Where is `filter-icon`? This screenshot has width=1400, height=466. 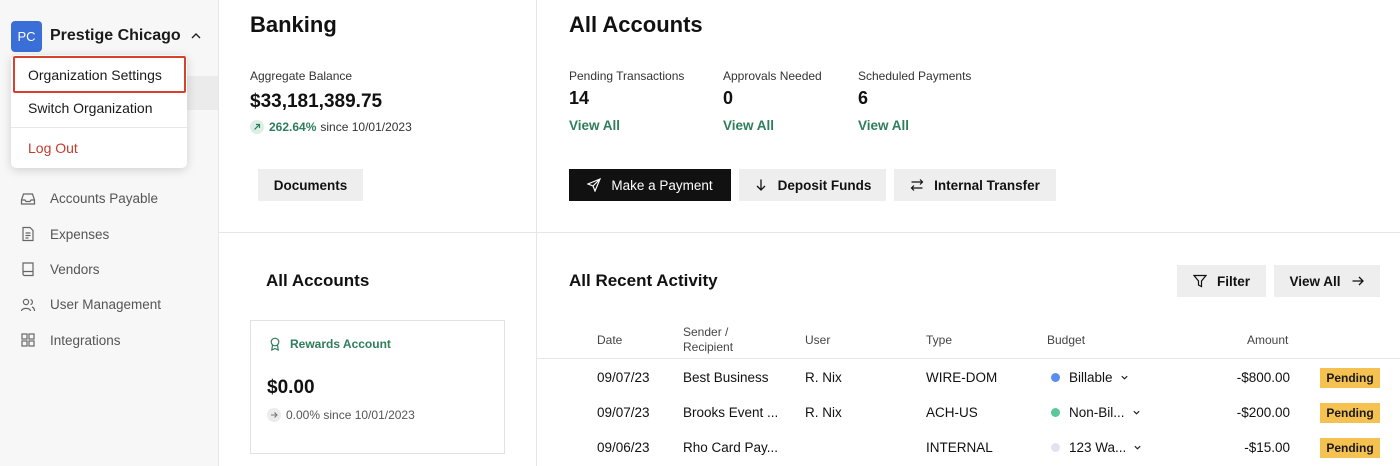 filter-icon is located at coordinates (1199, 281).